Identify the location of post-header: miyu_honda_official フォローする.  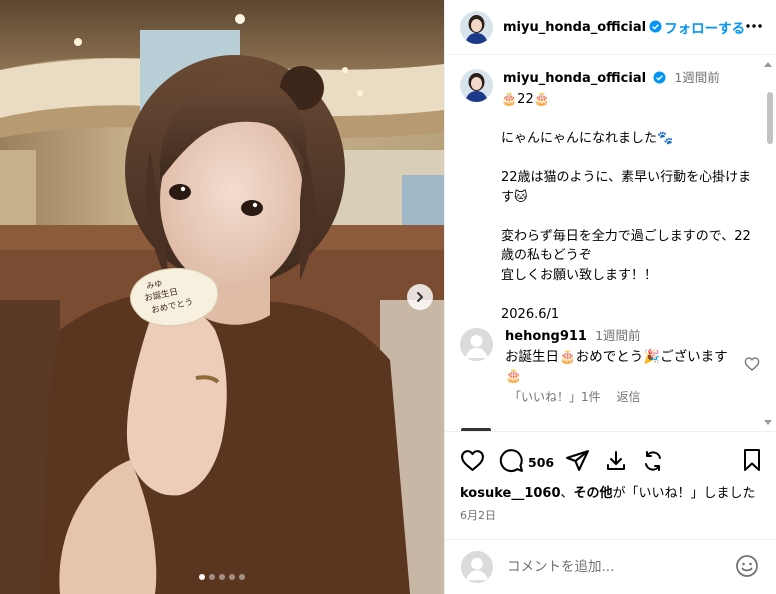
(610, 27).